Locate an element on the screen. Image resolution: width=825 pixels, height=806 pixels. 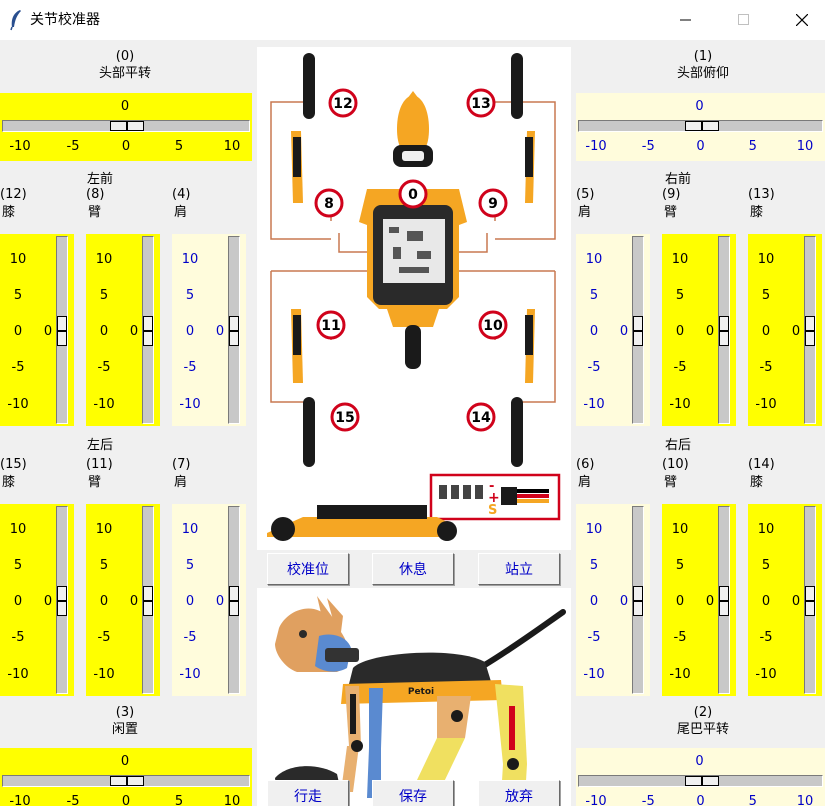
close-button is located at coordinates (799, 20).